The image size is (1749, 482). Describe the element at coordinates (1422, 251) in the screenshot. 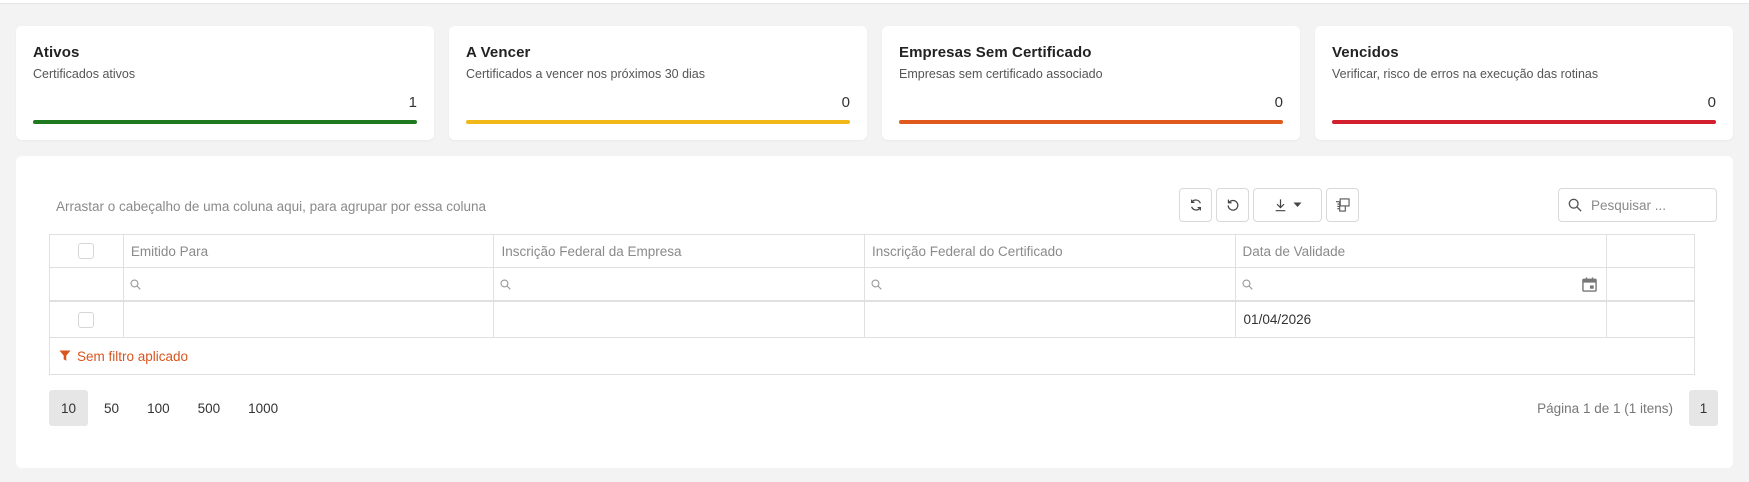

I see `column-header-data-validade: Data de Validade` at that location.